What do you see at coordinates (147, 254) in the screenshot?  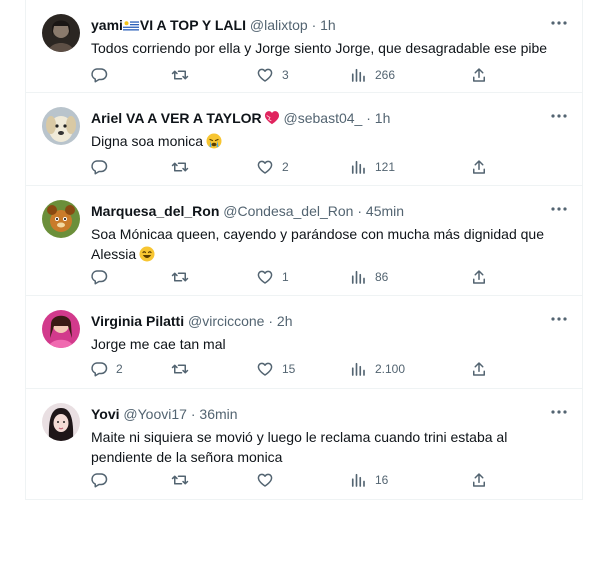 I see `grinning-emoji-icon` at bounding box center [147, 254].